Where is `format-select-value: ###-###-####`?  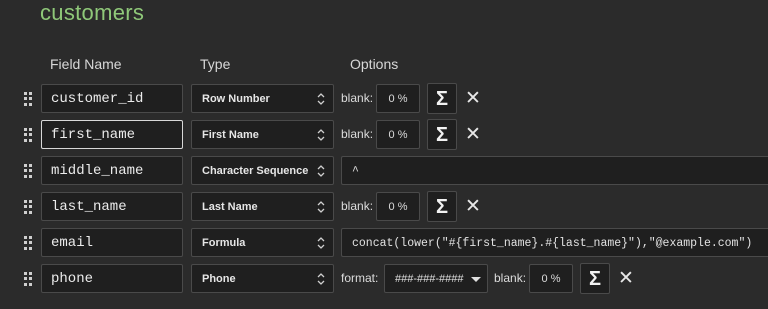 format-select-value: ###-###-#### is located at coordinates (429, 279).